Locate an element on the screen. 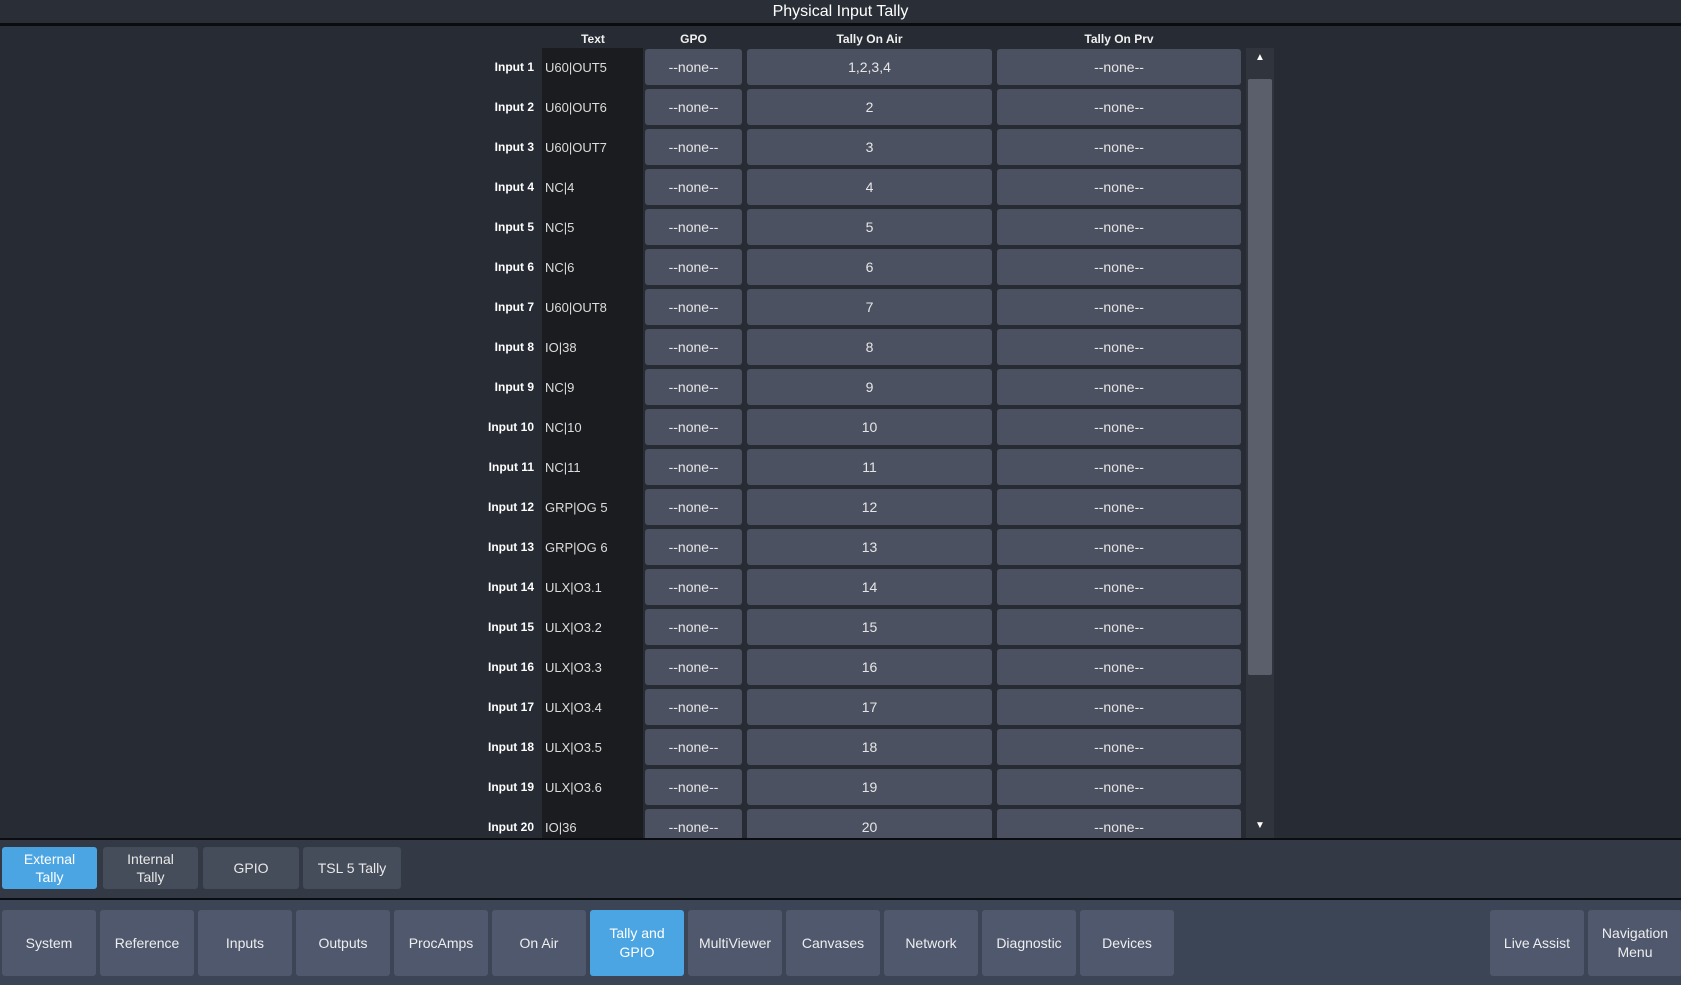  input-text: ULX|O3.1 is located at coordinates (573, 587).